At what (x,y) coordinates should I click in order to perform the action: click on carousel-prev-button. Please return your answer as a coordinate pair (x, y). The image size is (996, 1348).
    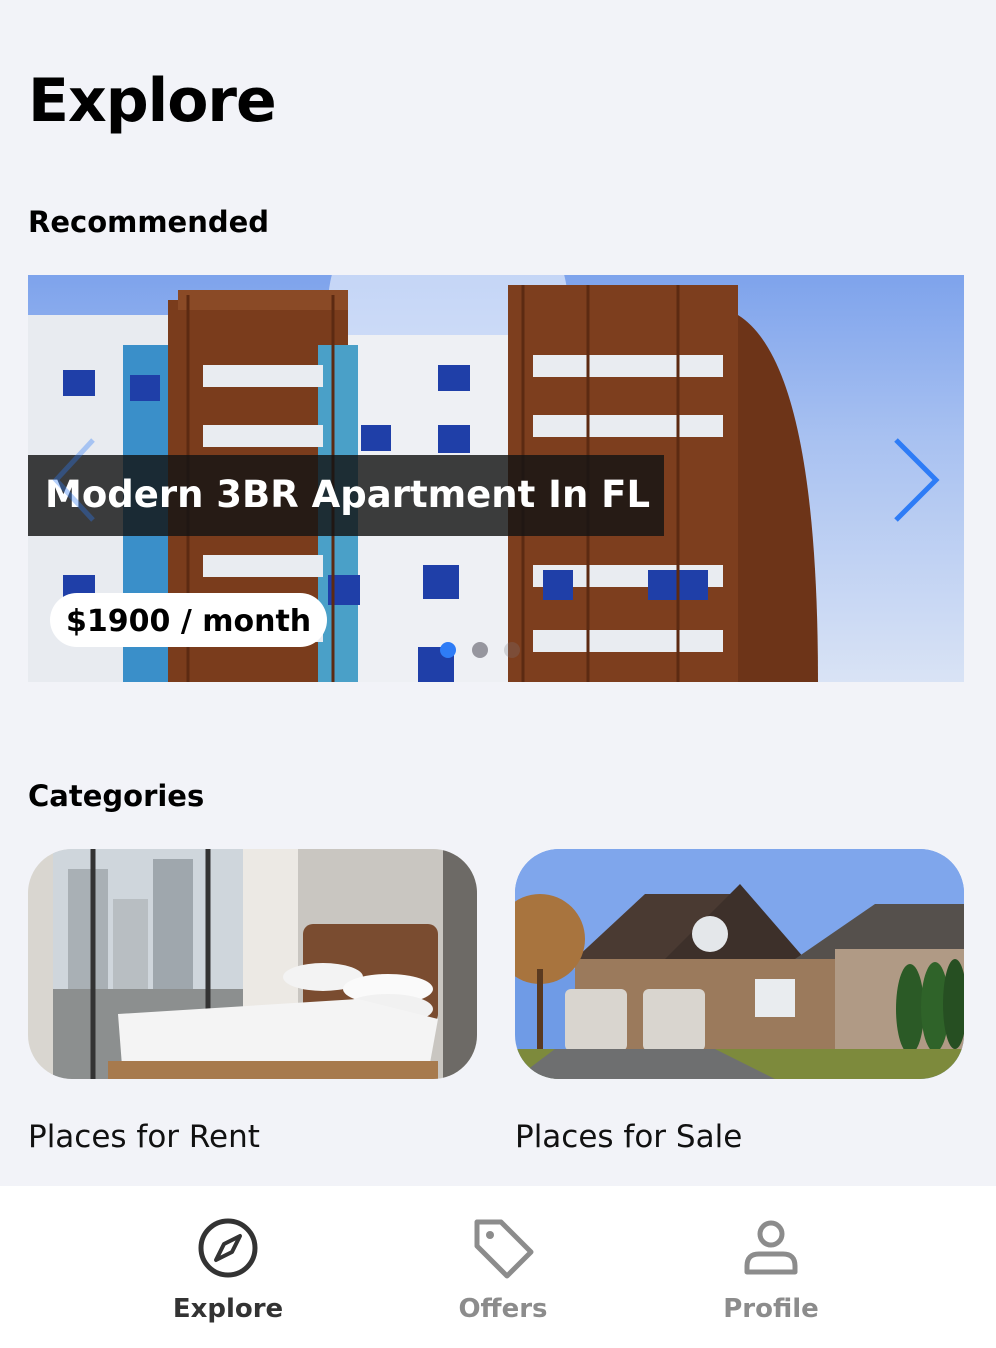
    Looking at the image, I should click on (78, 480).